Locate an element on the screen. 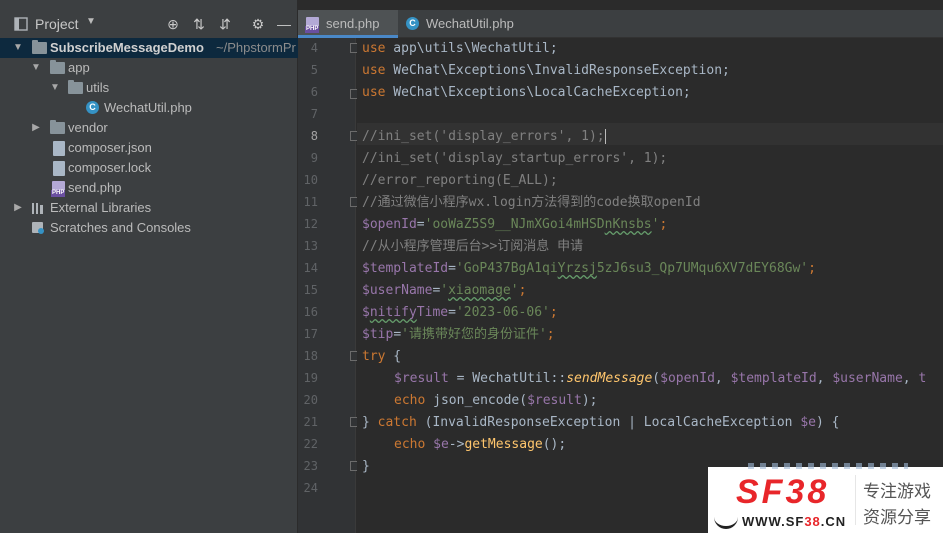  tab-wechatutil-php: C WechatUtil.php is located at coordinates (462, 24).